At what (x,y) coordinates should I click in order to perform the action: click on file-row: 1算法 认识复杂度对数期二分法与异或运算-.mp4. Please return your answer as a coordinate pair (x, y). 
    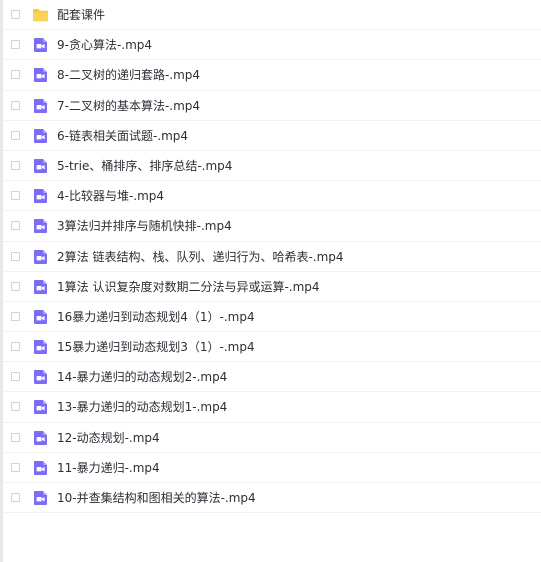
    Looking at the image, I should click on (272, 287).